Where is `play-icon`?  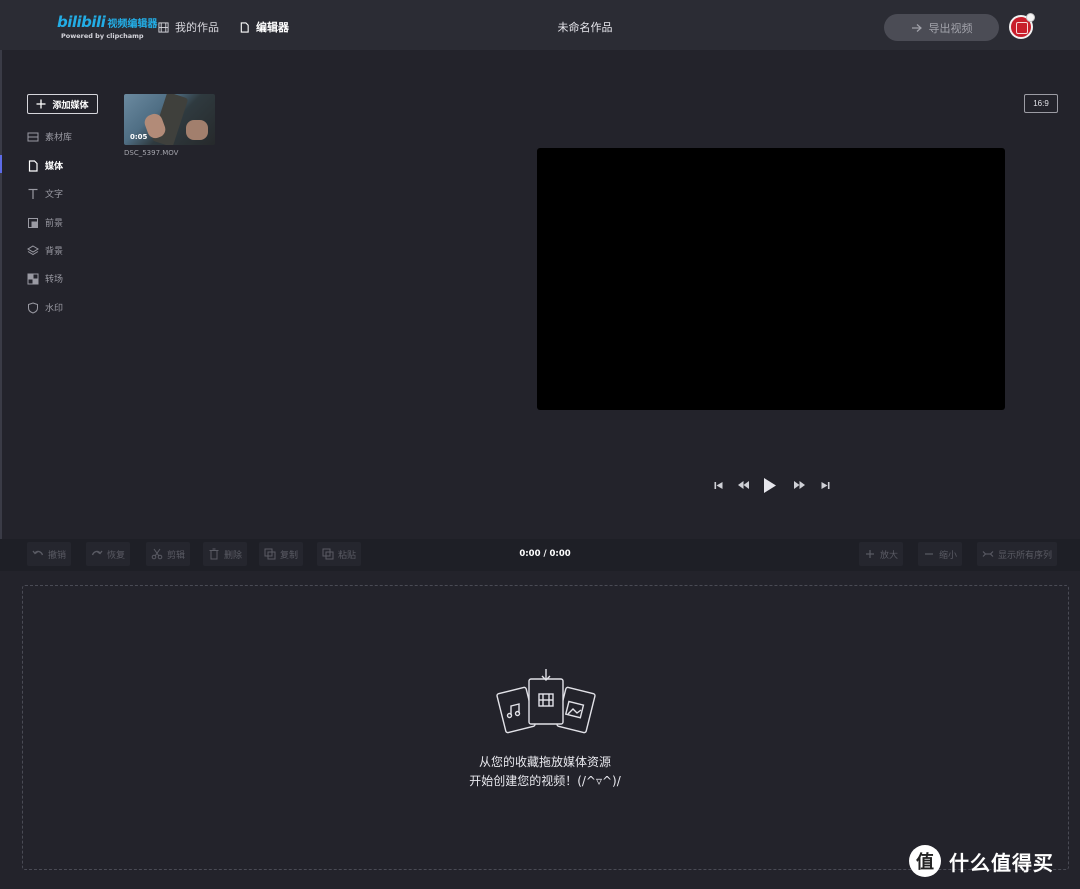
play-icon is located at coordinates (770, 485).